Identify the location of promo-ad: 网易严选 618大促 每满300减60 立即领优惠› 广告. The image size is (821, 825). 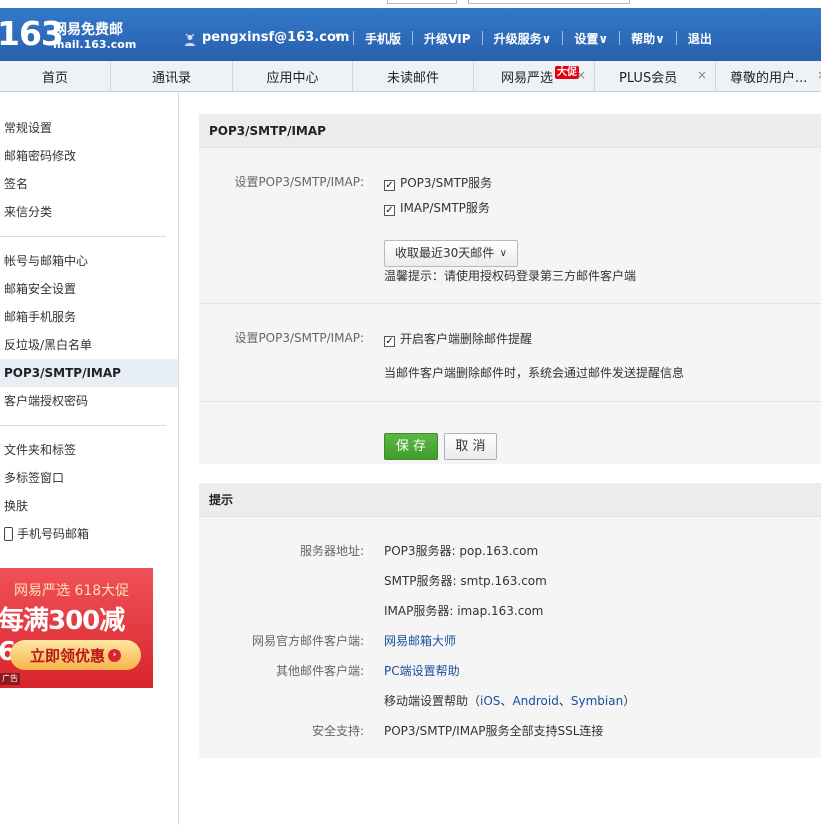
(76, 628).